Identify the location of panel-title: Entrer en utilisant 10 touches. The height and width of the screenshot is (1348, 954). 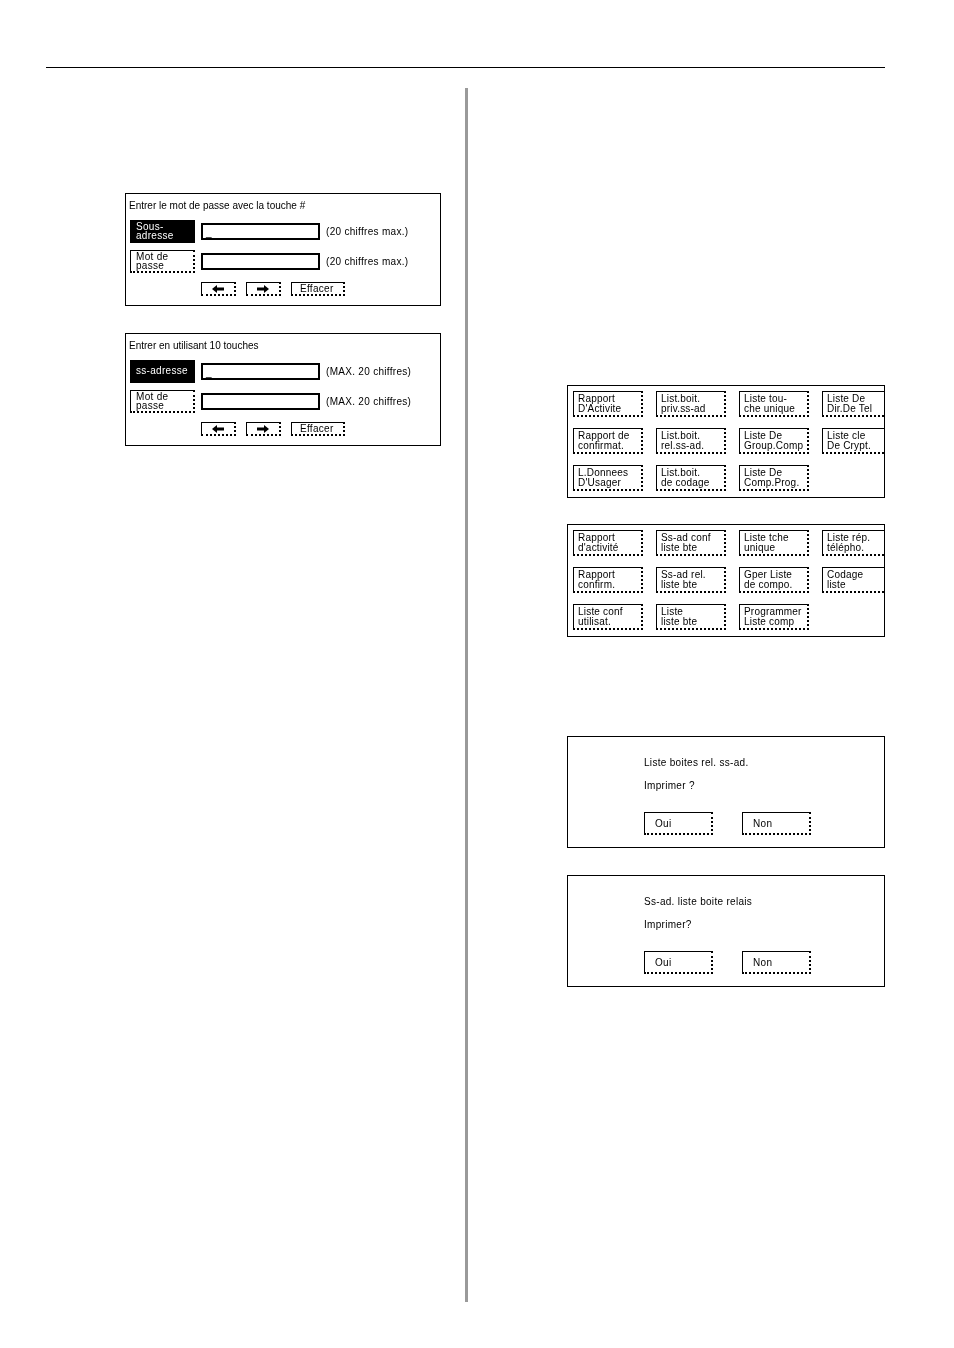
(194, 346).